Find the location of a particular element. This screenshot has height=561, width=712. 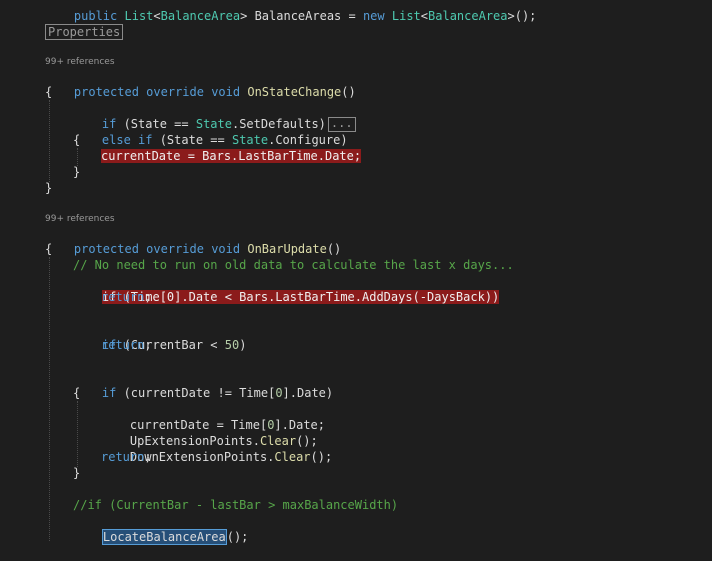

keyword: new is located at coordinates (373, 16).